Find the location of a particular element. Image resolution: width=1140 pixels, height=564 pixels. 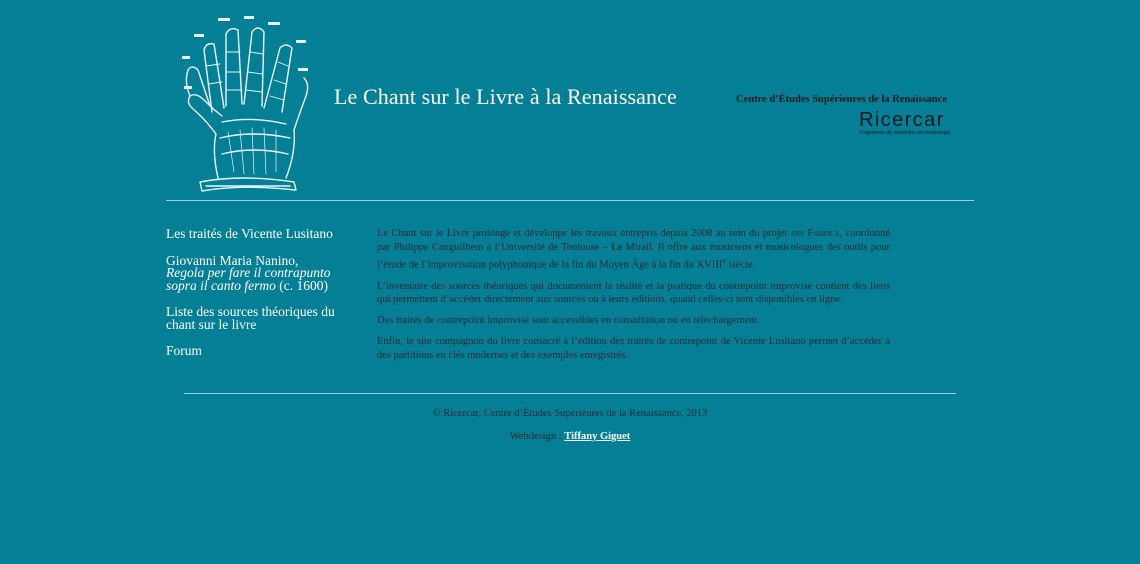

p1-text-c: siècle. is located at coordinates (741, 265).